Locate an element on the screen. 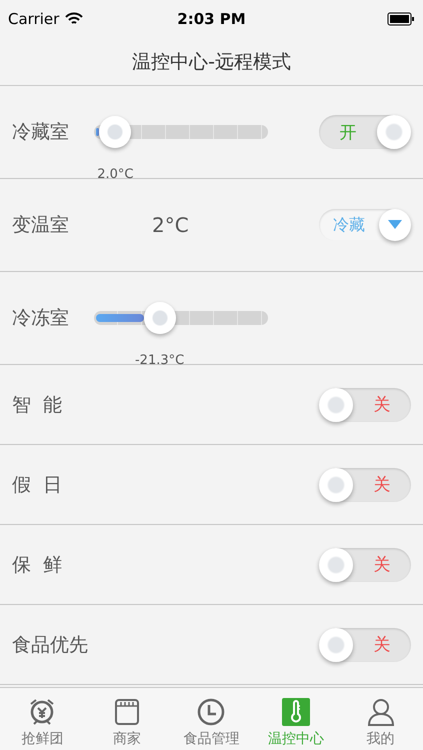 This screenshot has height=750, width=423. mode-dropdown: 冷藏 is located at coordinates (365, 225).